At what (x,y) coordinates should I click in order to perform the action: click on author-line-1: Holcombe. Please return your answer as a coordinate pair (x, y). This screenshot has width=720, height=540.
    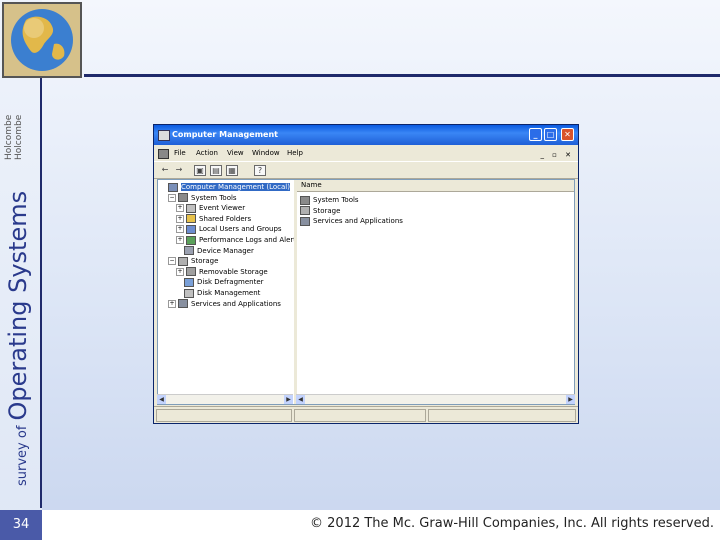
    Looking at the image, I should click on (9, 137).